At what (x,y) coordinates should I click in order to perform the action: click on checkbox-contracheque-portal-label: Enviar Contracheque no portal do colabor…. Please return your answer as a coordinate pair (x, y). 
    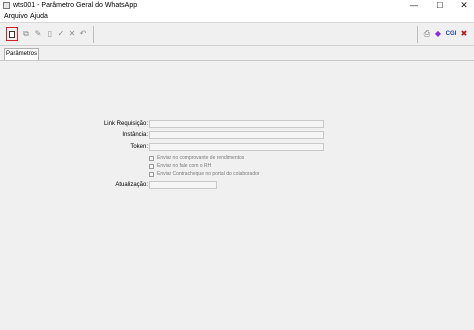
    Looking at the image, I should click on (208, 174).